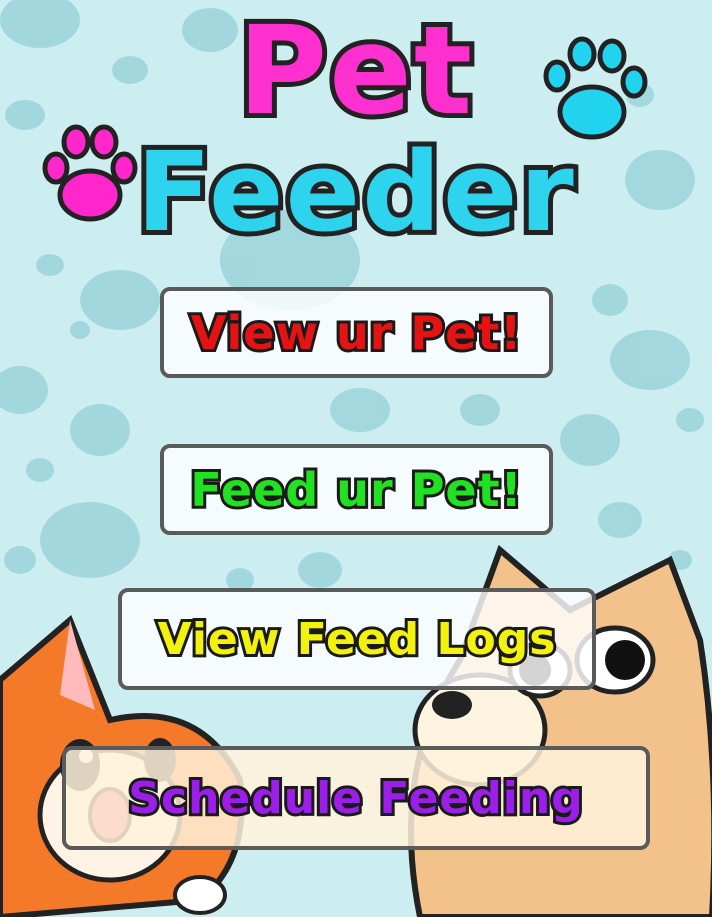  I want to click on view-pet-button: View ur Pet!, so click(356, 332).